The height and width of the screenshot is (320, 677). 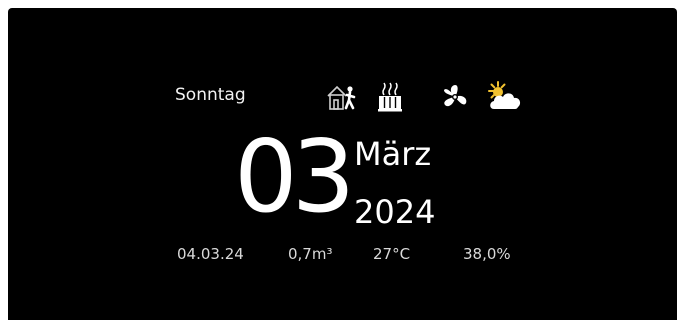 I want to click on temperature-readout: 27°C, so click(x=392, y=254).